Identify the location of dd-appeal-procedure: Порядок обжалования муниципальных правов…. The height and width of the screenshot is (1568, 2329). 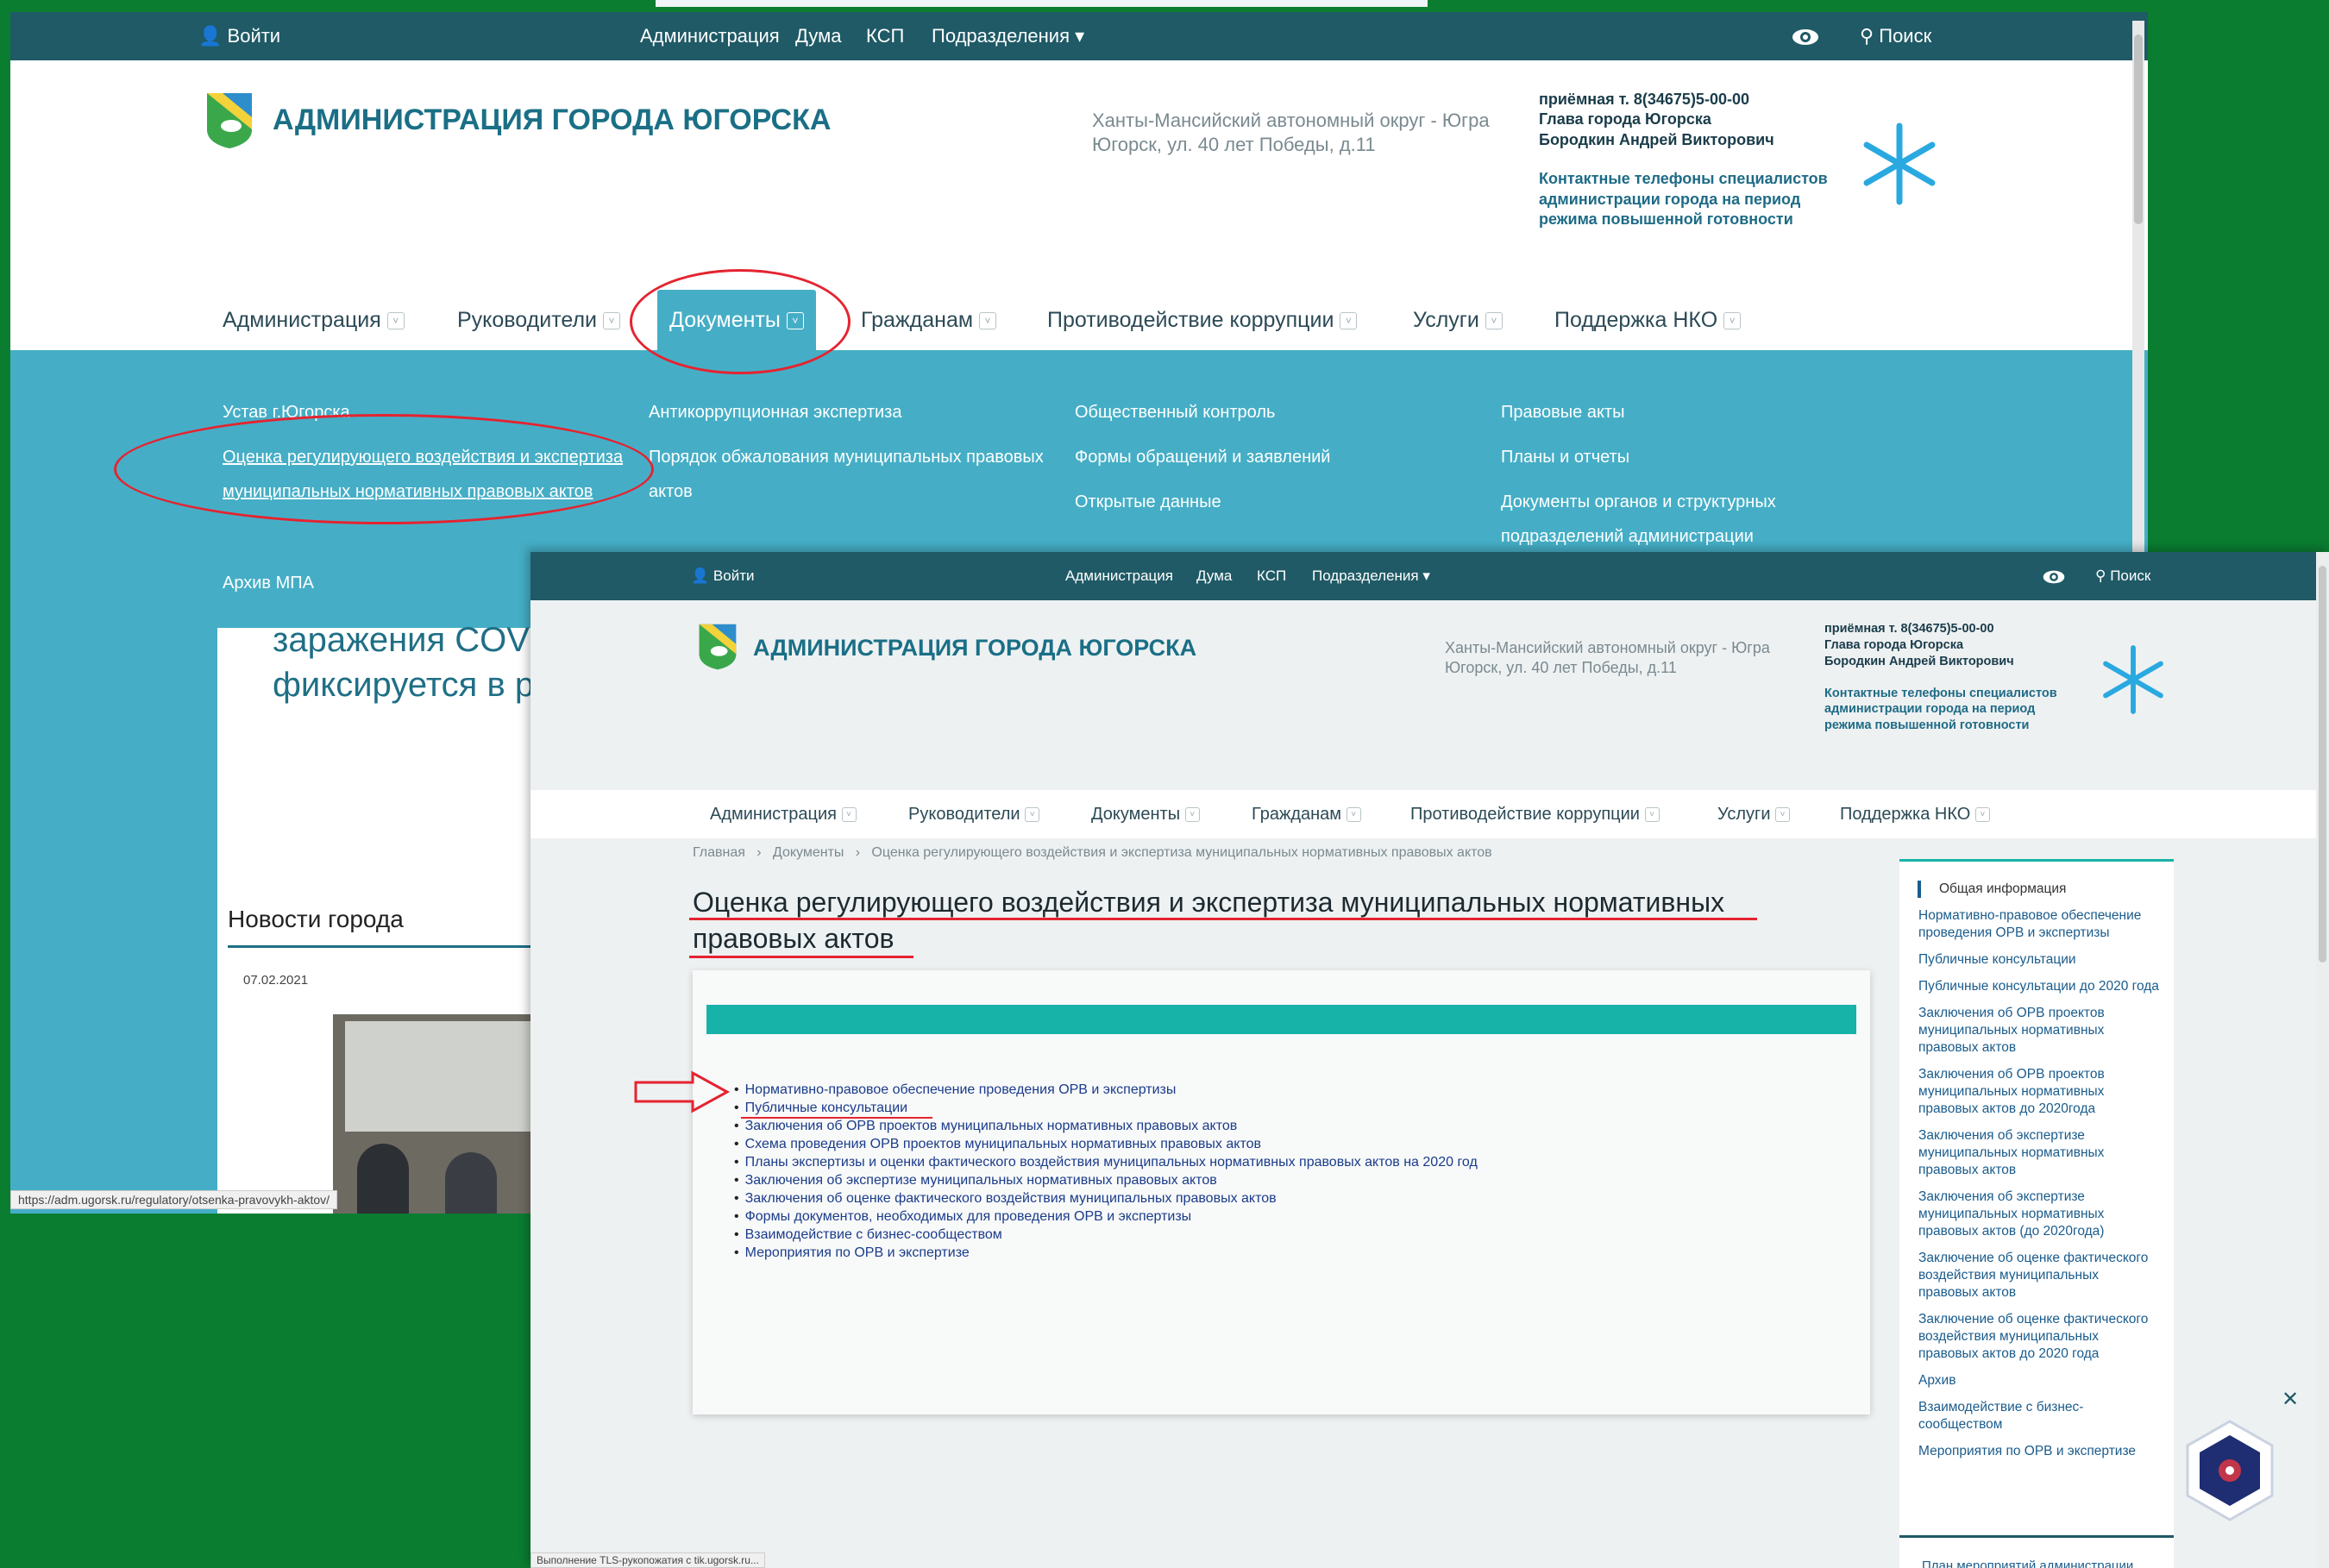
(846, 474).